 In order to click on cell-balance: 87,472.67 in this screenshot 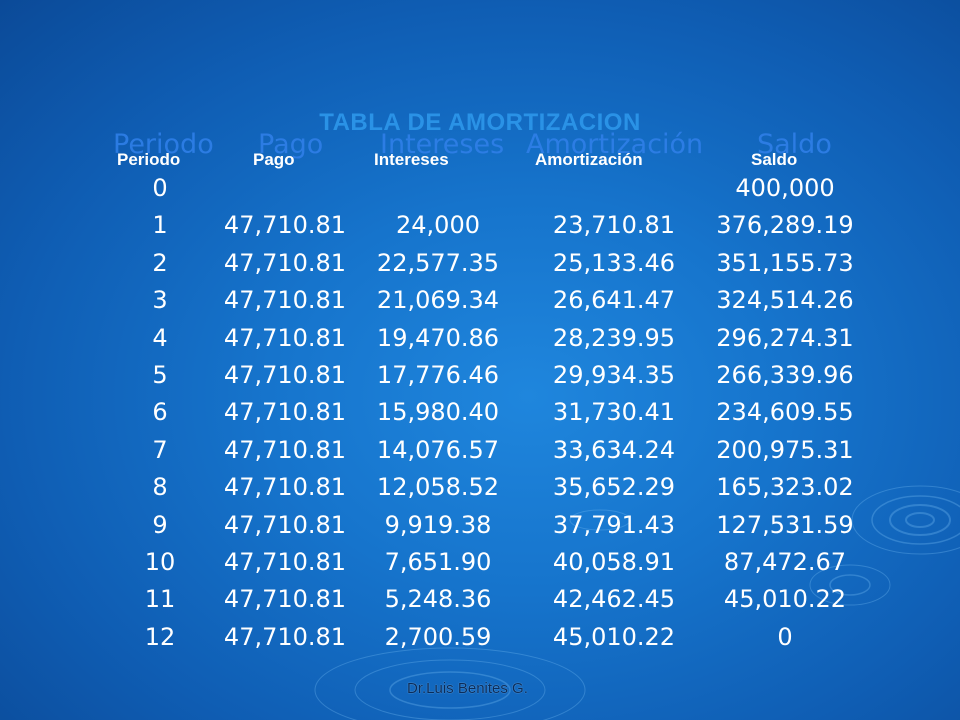, I will do `click(785, 562)`.